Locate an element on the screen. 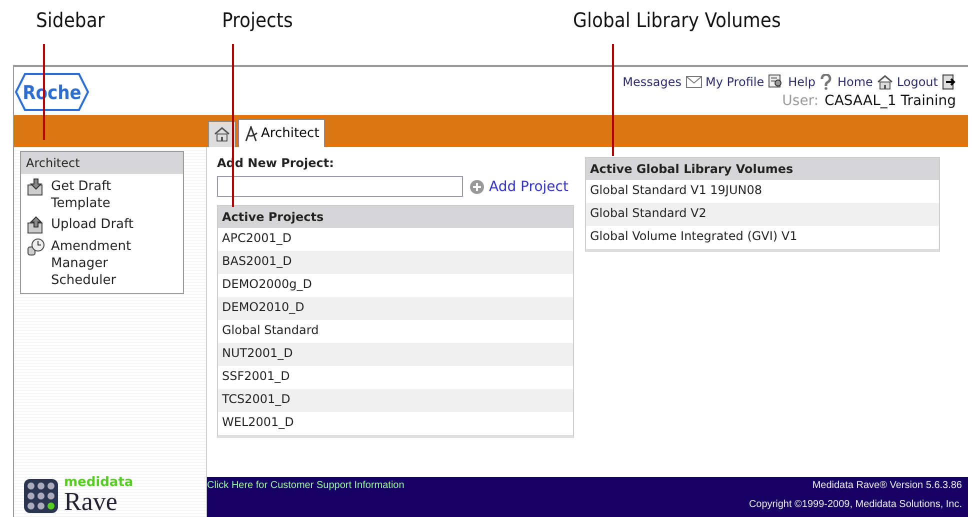 This screenshot has width=972, height=517. add-project-button: Add Project is located at coordinates (518, 186).